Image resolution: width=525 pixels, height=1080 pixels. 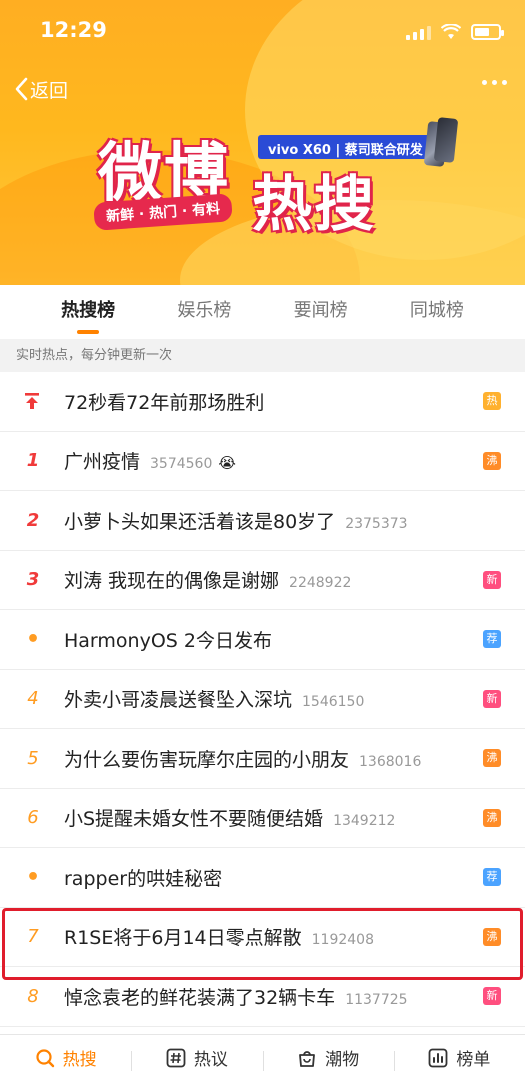 What do you see at coordinates (79, 1060) in the screenshot?
I see `nav-label: 热搜` at bounding box center [79, 1060].